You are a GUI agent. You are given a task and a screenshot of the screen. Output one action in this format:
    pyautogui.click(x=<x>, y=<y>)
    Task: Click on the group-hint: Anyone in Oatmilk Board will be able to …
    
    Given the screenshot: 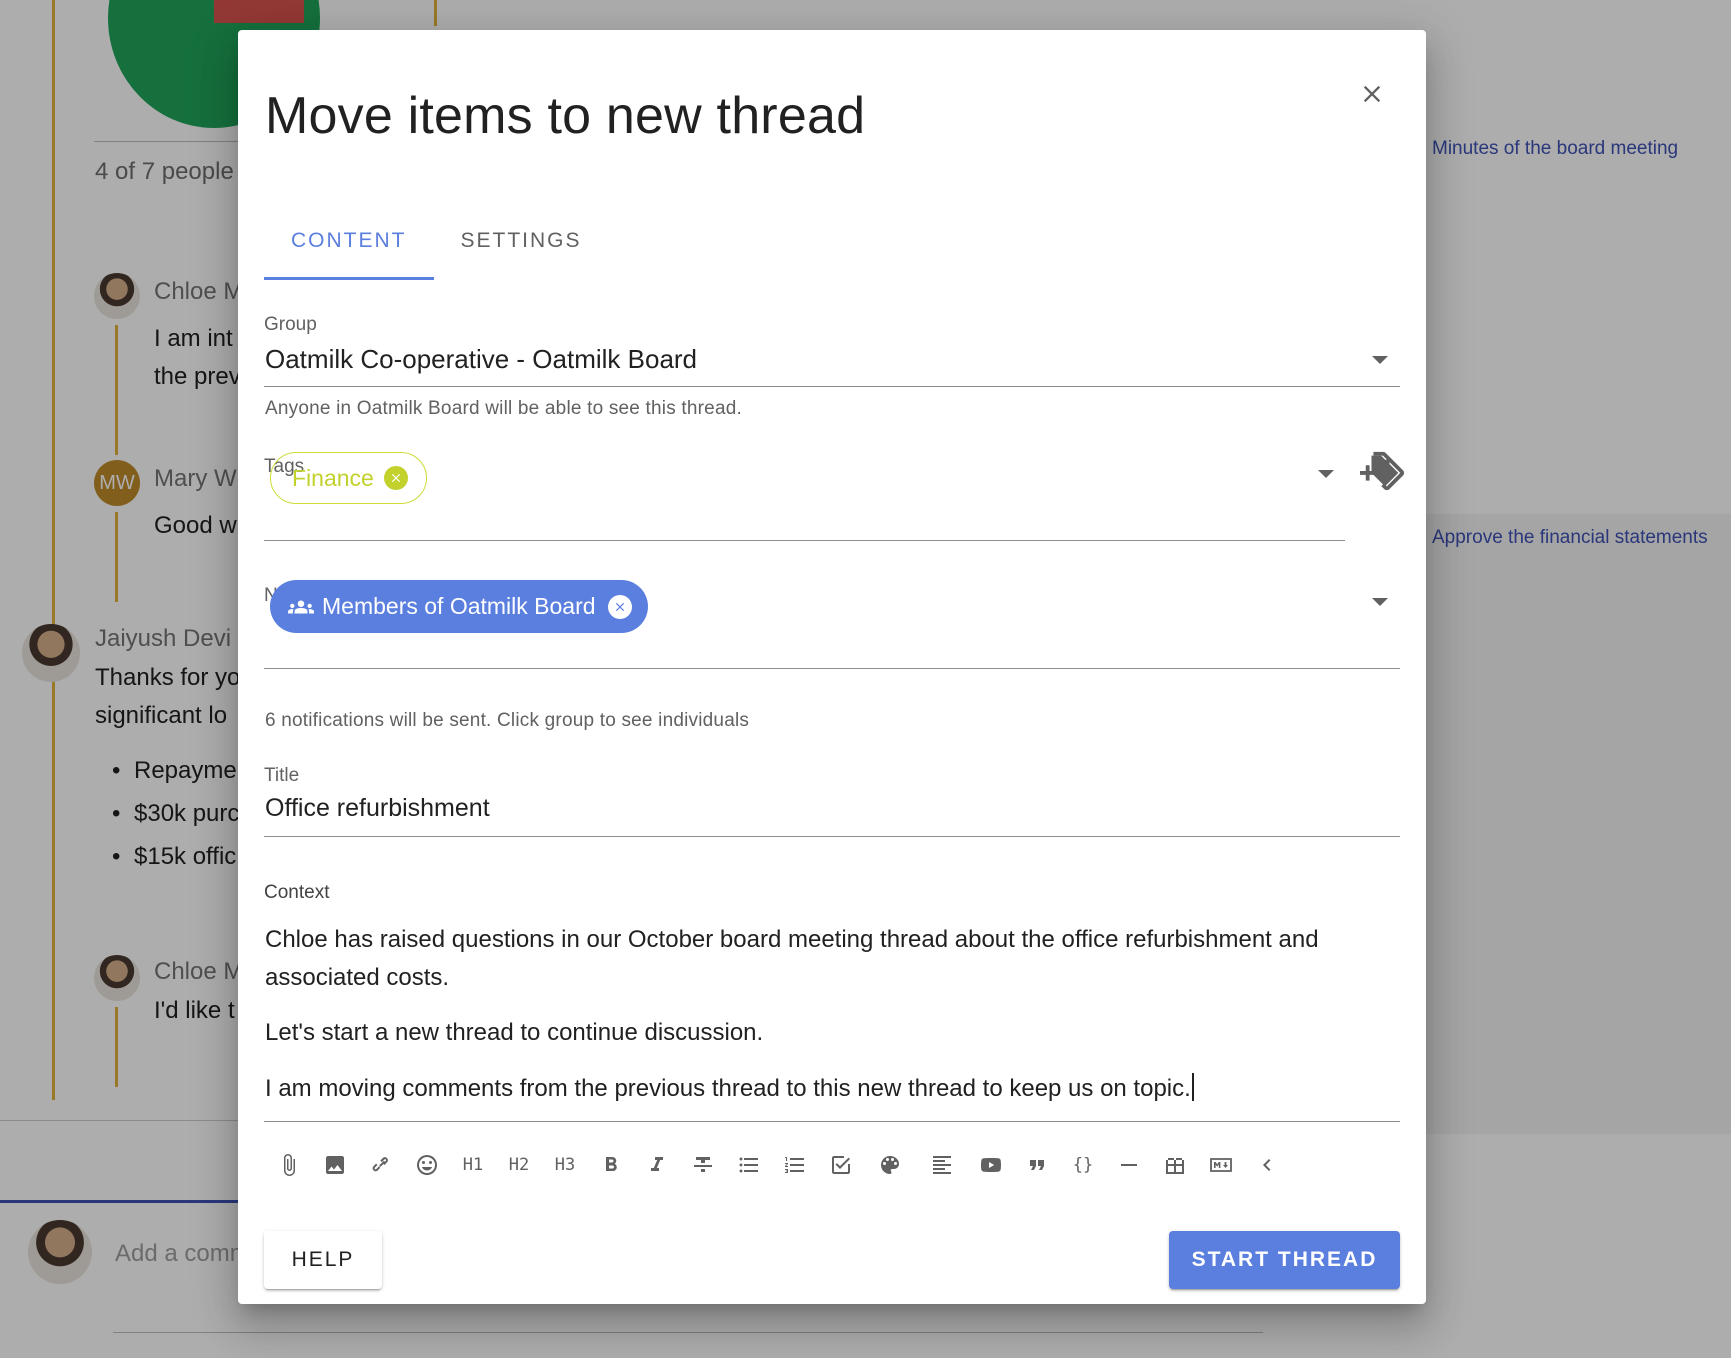 What is the action you would take?
    pyautogui.click(x=503, y=408)
    